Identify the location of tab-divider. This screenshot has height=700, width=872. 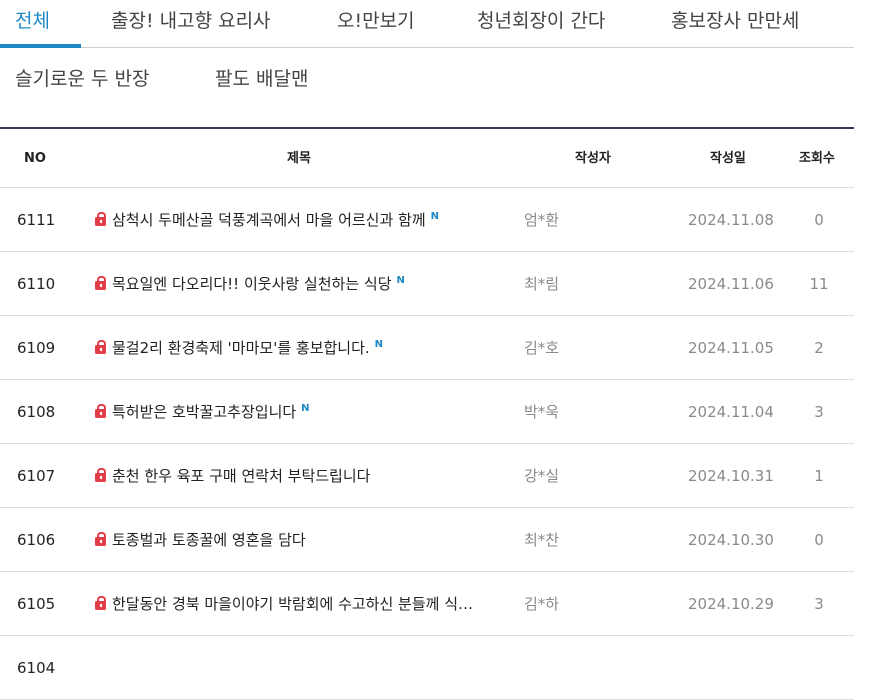
(427, 47).